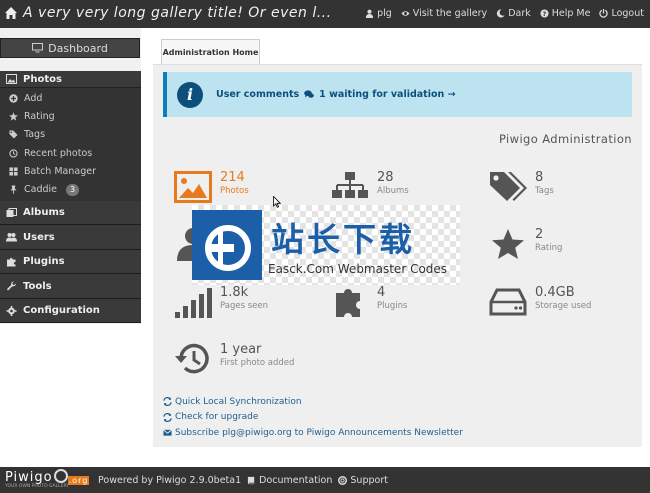 The height and width of the screenshot is (493, 650). What do you see at coordinates (35, 135) in the screenshot?
I see `tags-label: Tags` at bounding box center [35, 135].